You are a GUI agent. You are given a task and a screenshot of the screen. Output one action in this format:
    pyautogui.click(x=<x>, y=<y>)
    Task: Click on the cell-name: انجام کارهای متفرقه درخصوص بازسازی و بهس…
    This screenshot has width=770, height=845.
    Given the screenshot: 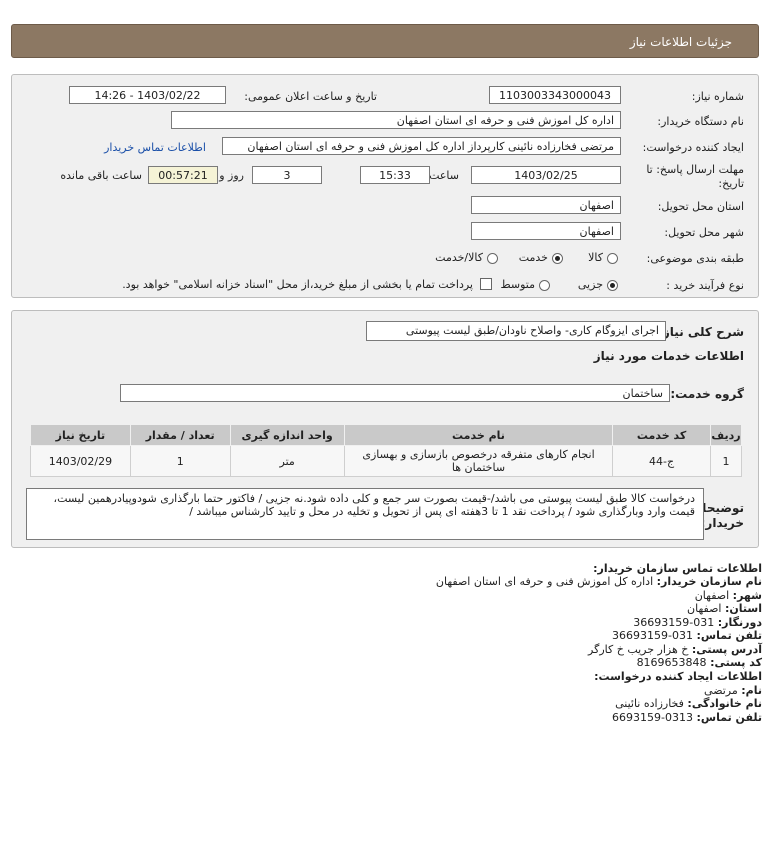 What is the action you would take?
    pyautogui.click(x=478, y=461)
    